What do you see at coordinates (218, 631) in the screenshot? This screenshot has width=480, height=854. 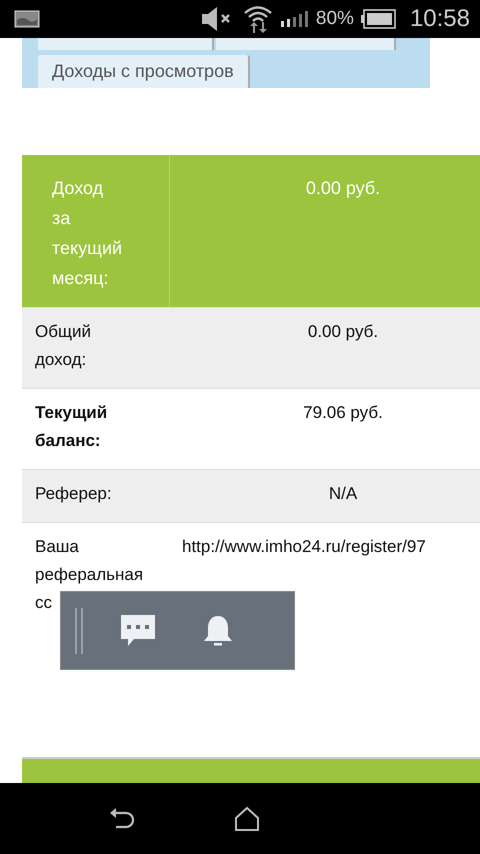 I see `bell-icon` at bounding box center [218, 631].